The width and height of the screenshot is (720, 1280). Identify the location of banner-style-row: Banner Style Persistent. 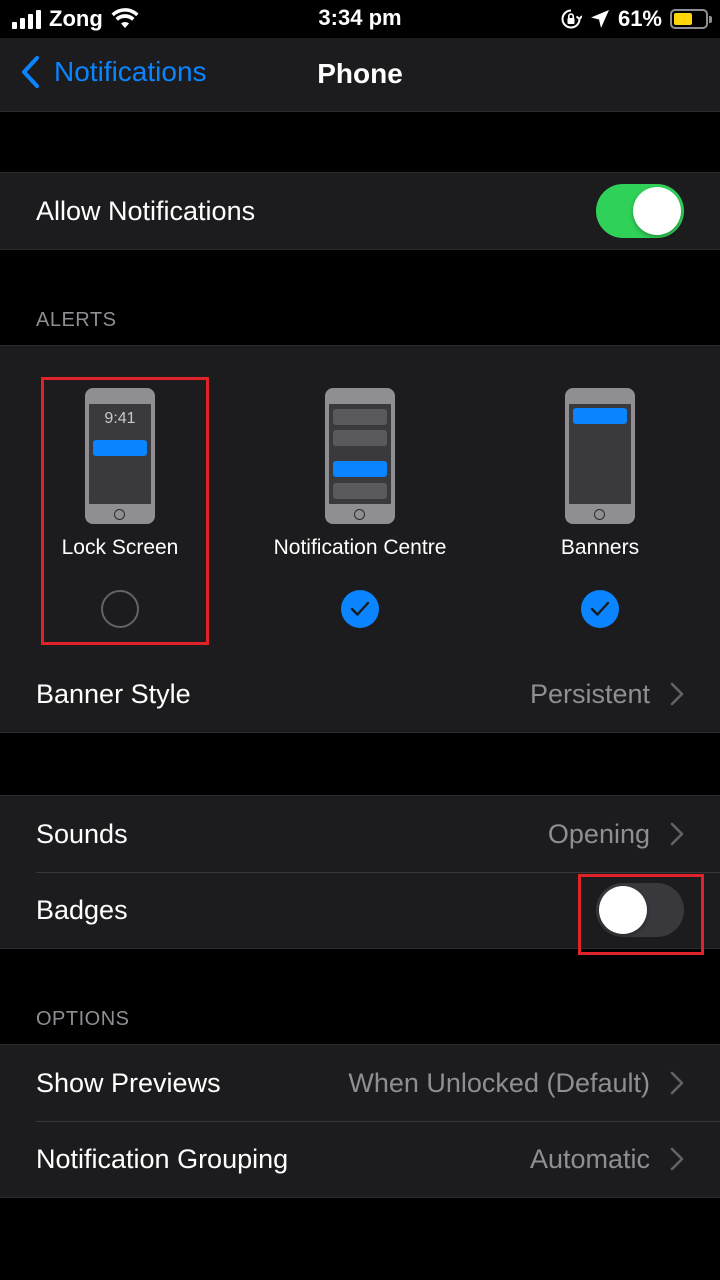
(360, 694).